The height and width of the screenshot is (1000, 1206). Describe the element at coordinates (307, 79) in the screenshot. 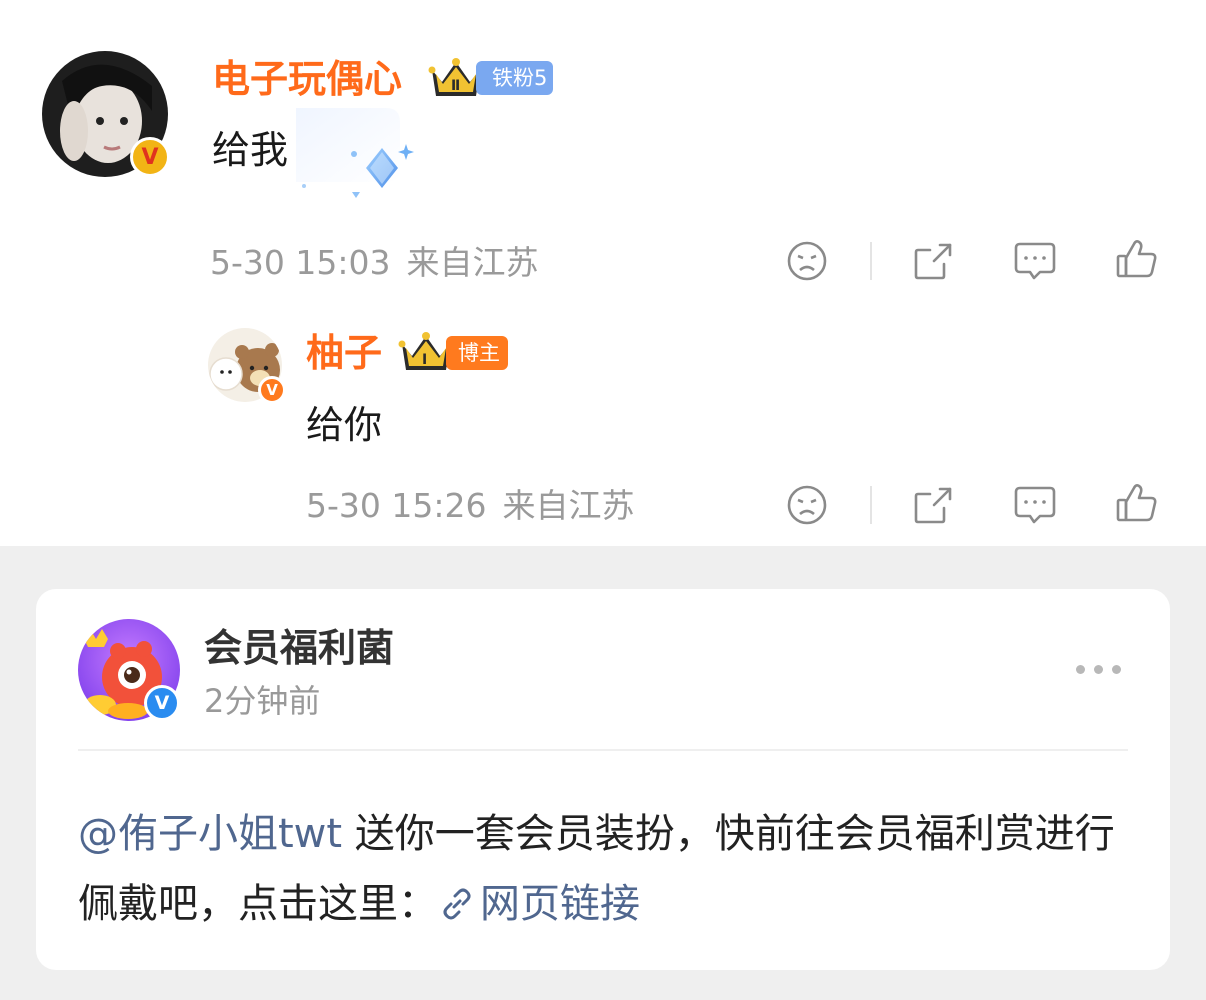

I see `commenter-username: 电子玩偶心` at that location.